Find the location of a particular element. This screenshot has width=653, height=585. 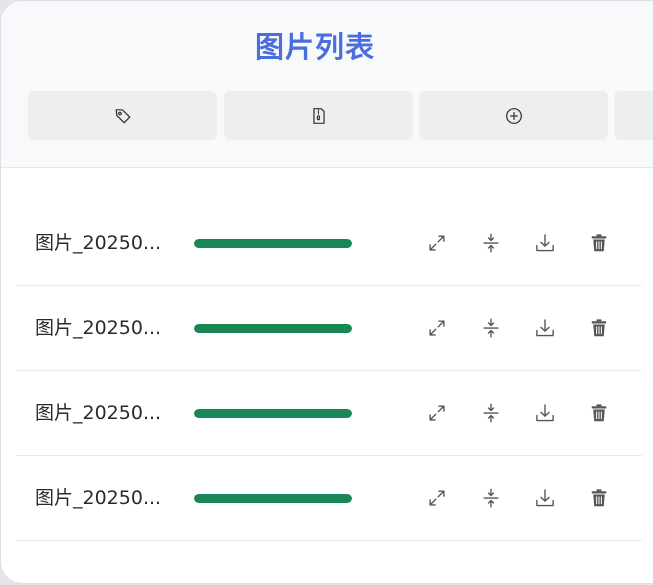

zip-button is located at coordinates (318, 115).